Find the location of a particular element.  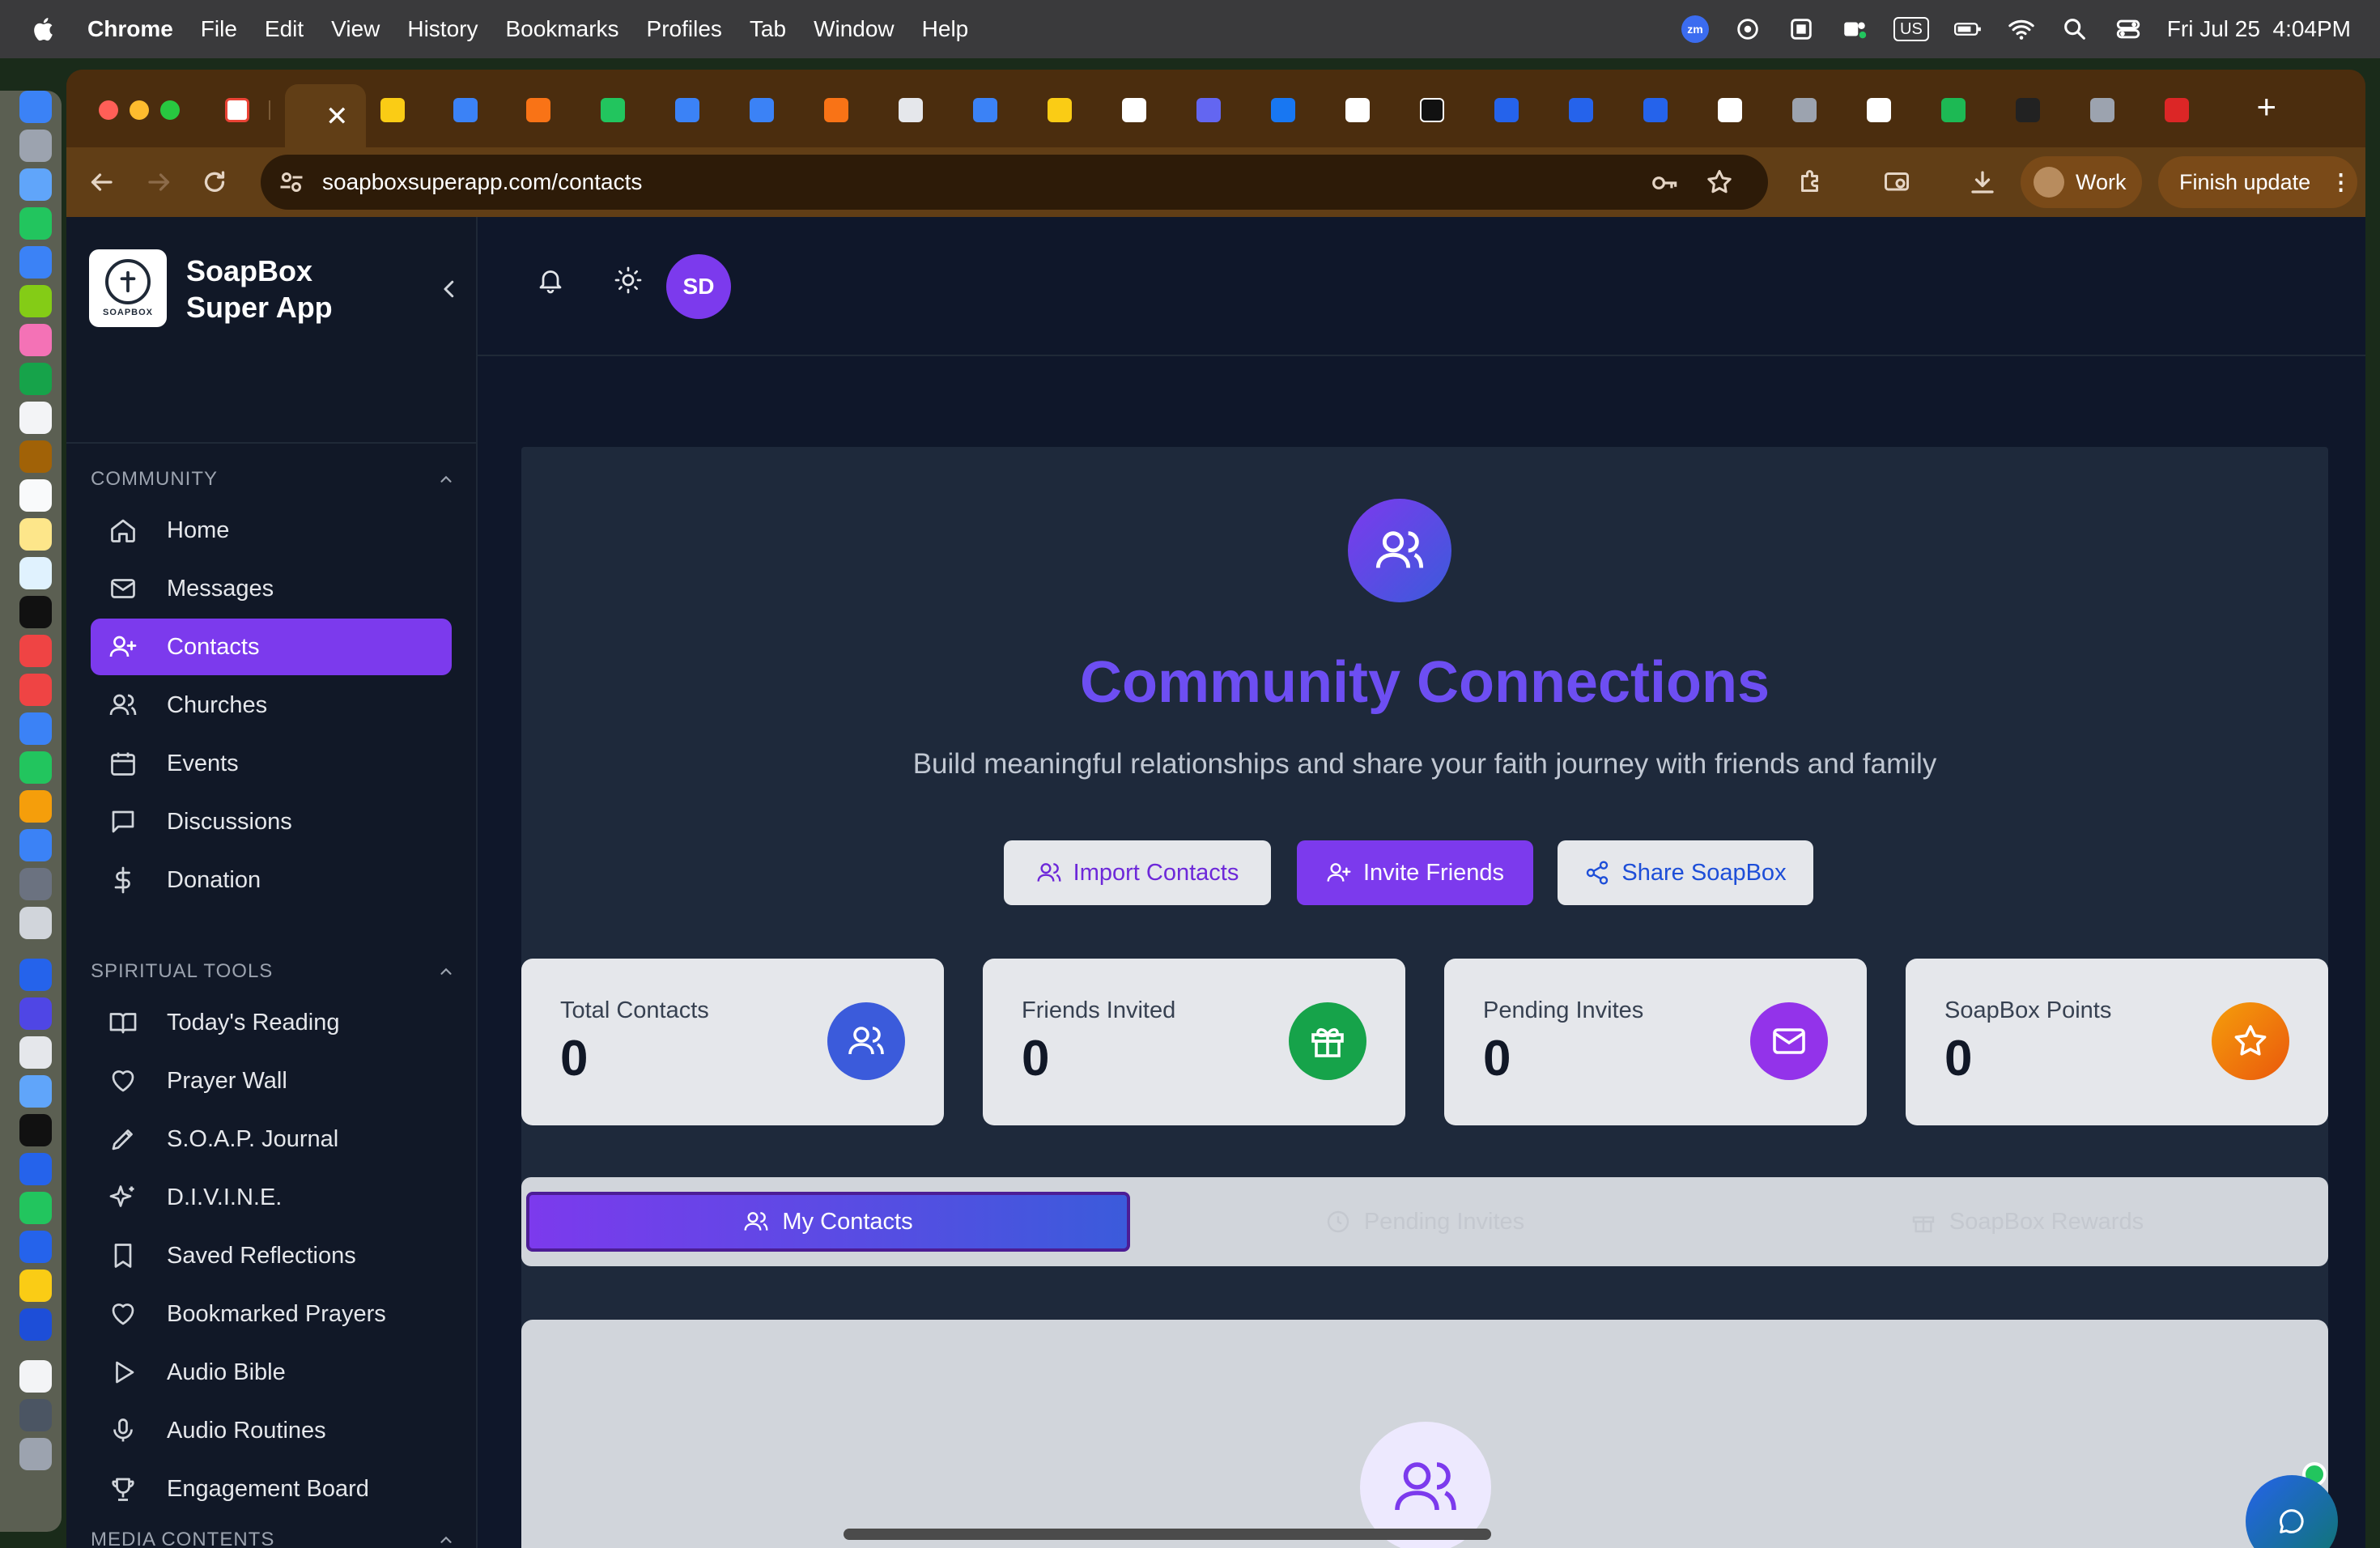

password-key-icon is located at coordinates (1665, 183).